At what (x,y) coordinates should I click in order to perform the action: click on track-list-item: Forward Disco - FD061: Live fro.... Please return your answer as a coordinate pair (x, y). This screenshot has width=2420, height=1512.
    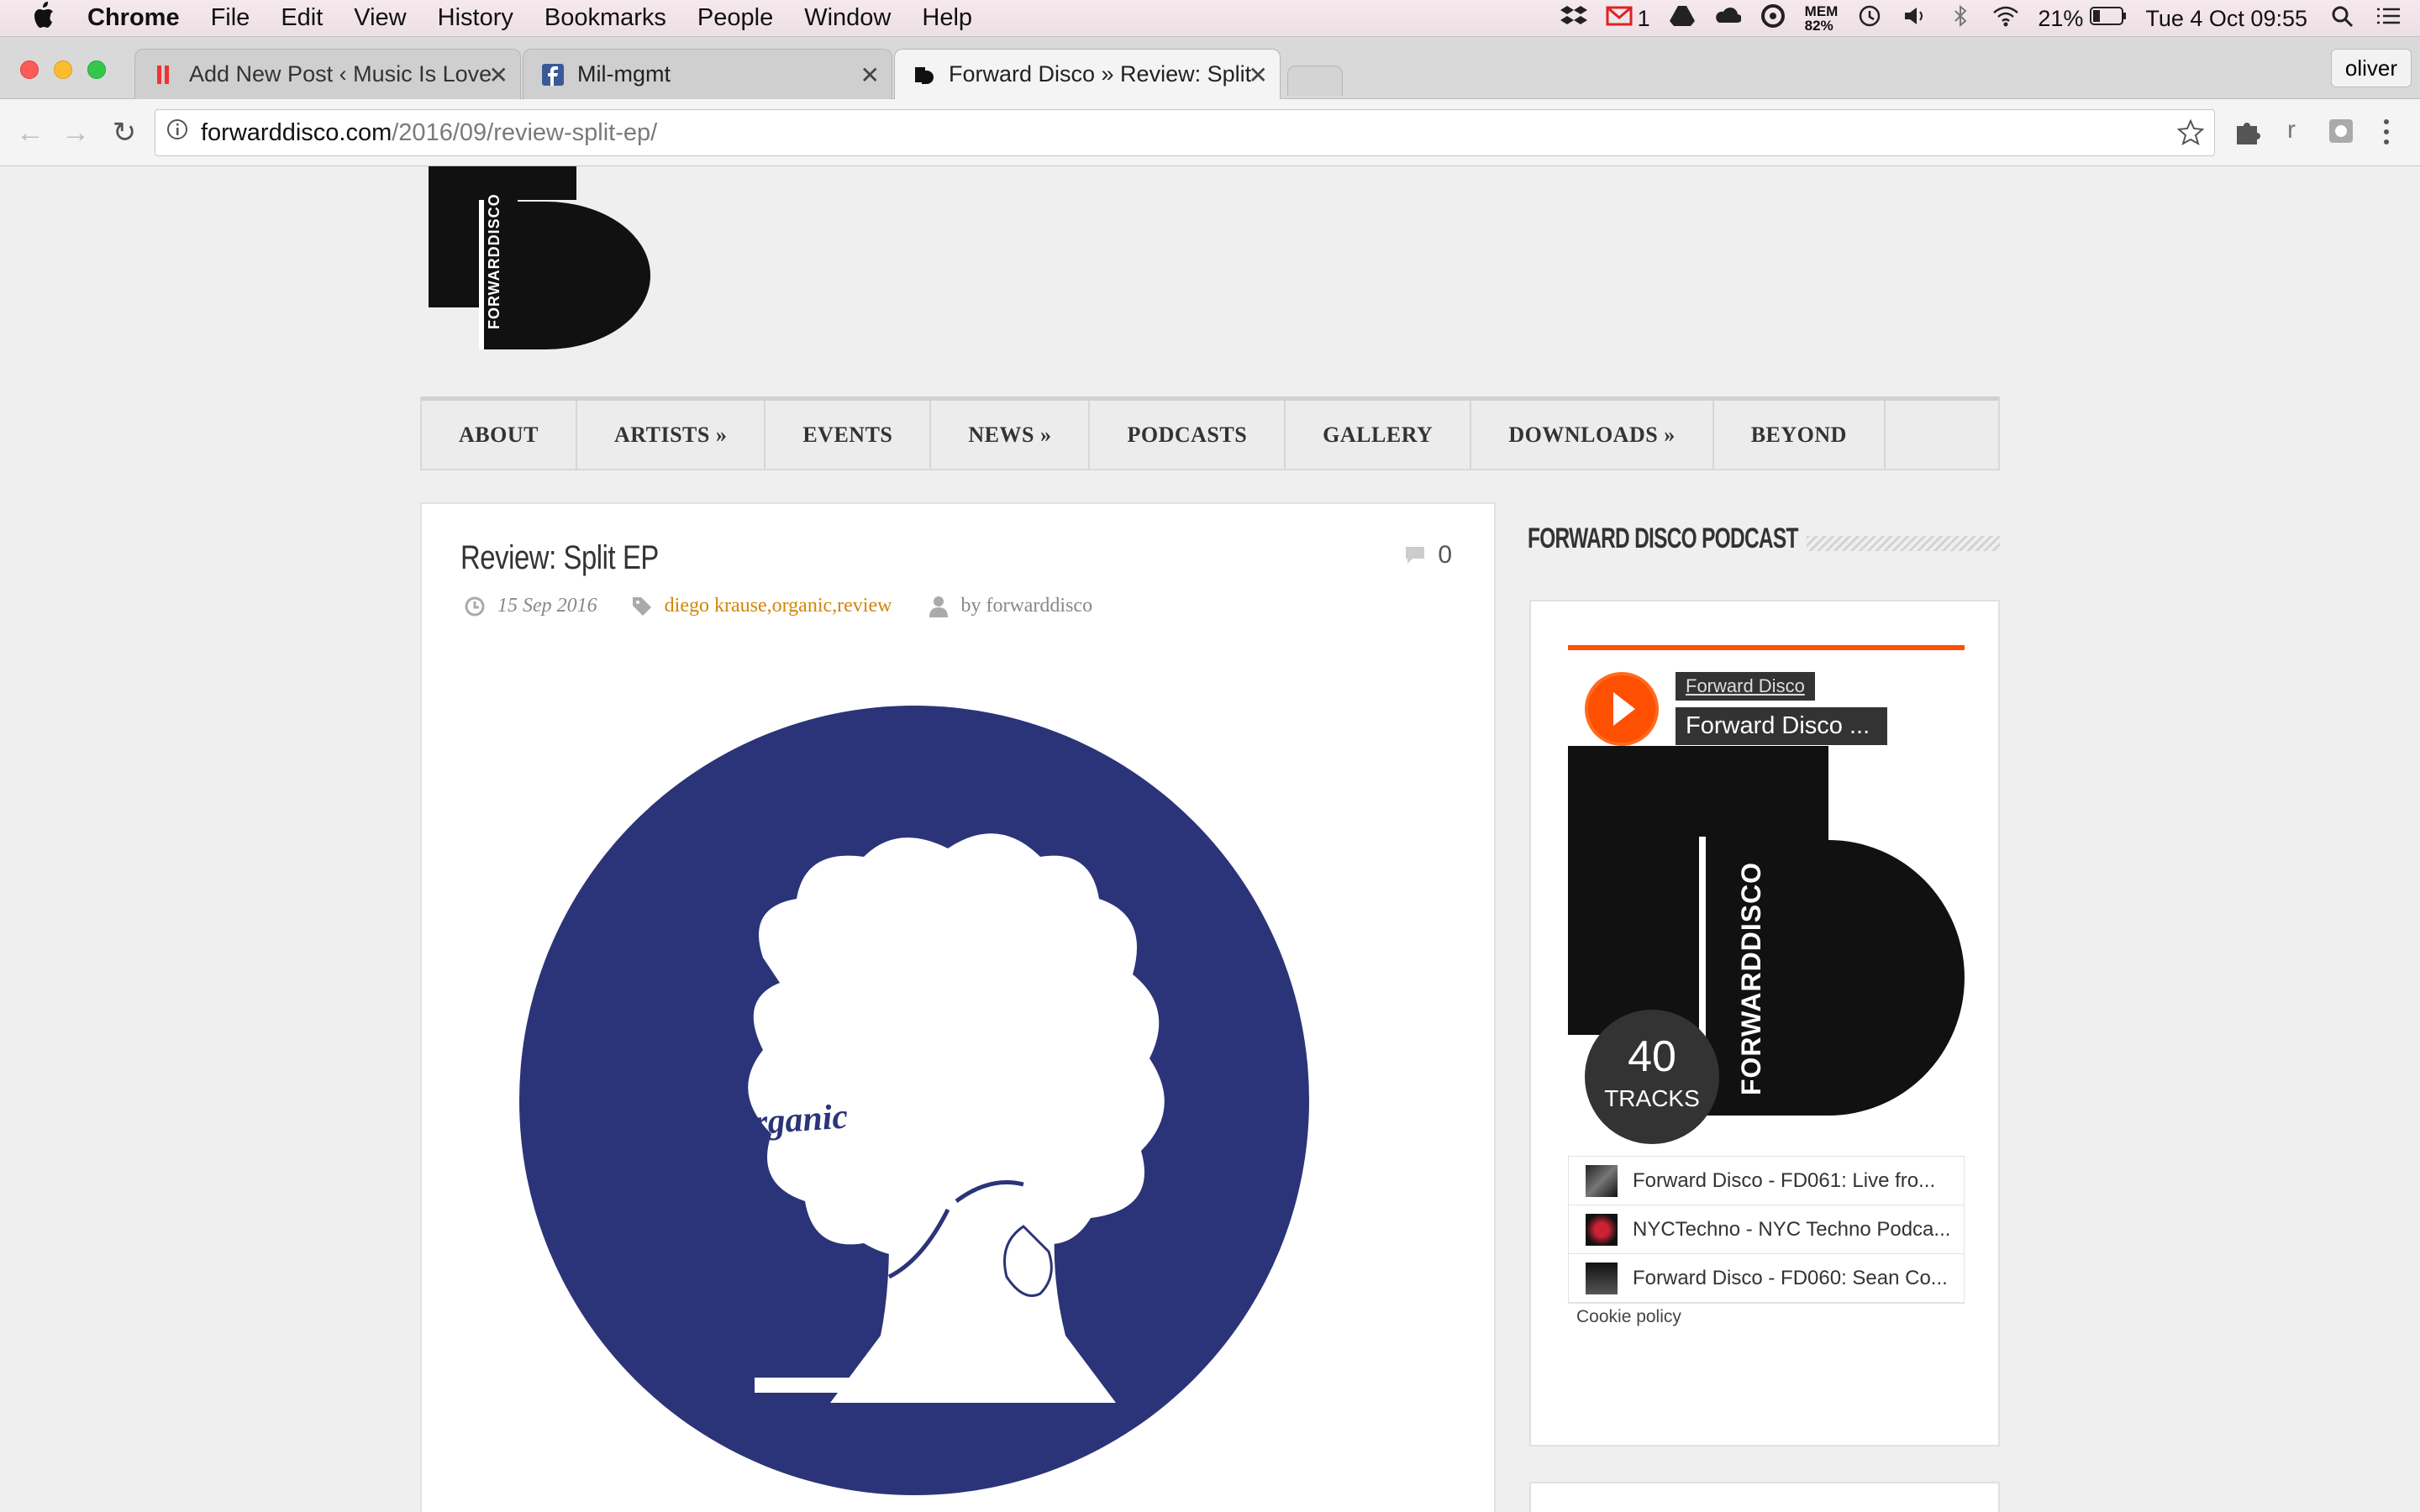
    Looking at the image, I should click on (1766, 1181).